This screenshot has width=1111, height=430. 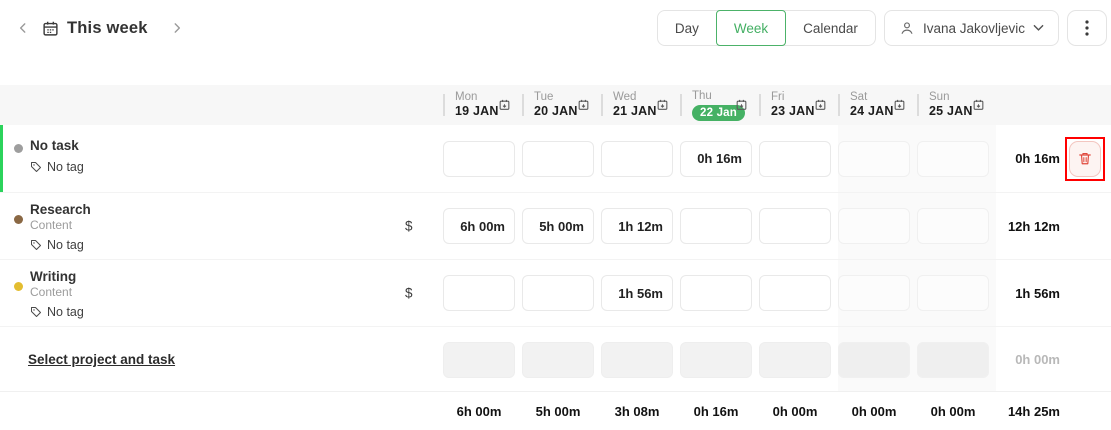 What do you see at coordinates (1087, 28) in the screenshot?
I see `more-options-button` at bounding box center [1087, 28].